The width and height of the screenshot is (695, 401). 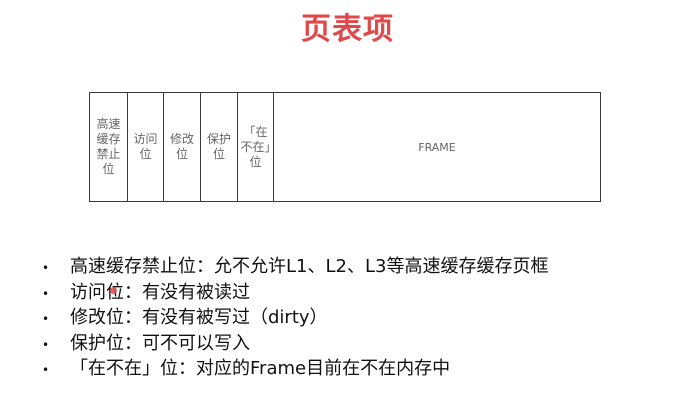 I want to click on list-item-text: 高速缓存禁止位：允不允许L1、L2、L3等高速缓存缓存页框, so click(x=309, y=266).